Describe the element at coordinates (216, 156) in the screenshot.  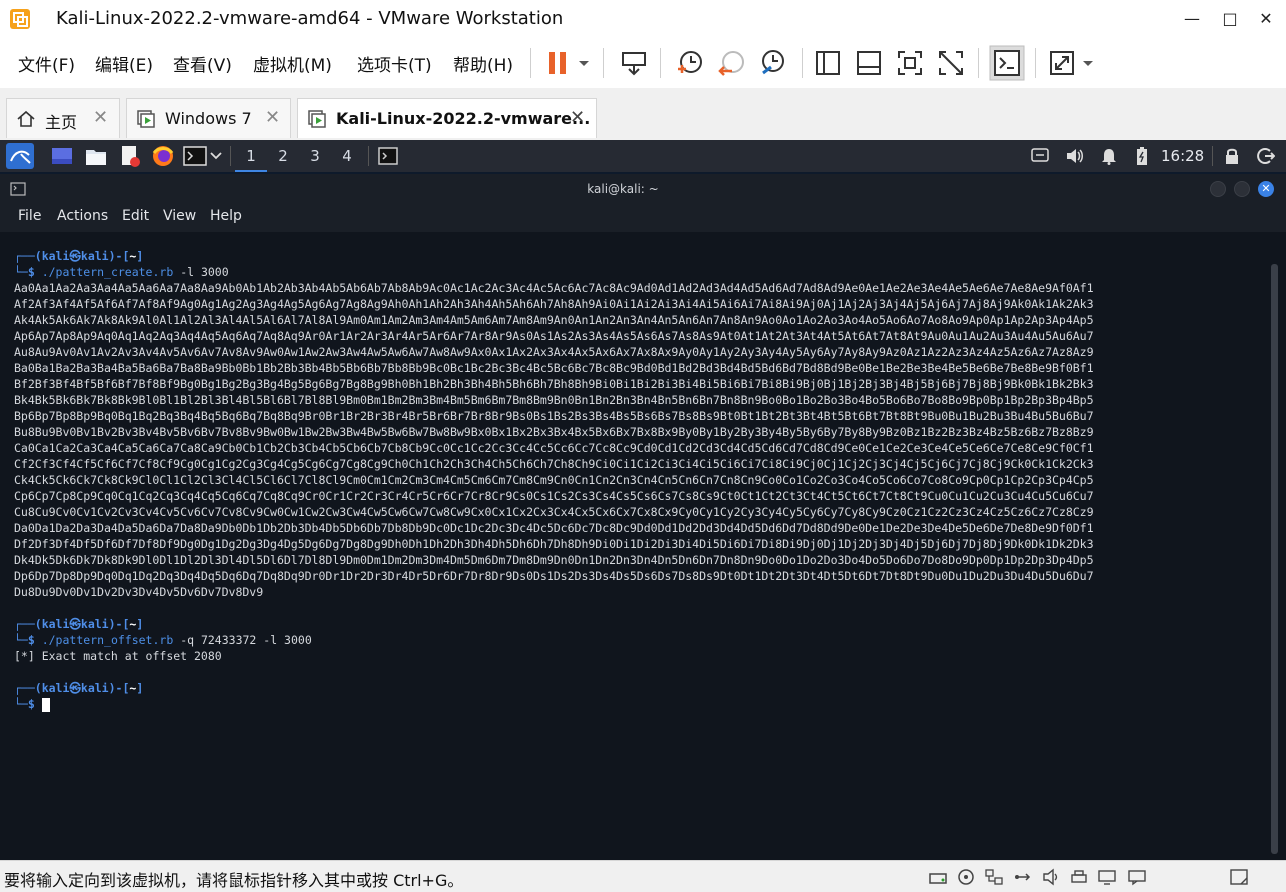
I see `chevron-down-icon` at that location.